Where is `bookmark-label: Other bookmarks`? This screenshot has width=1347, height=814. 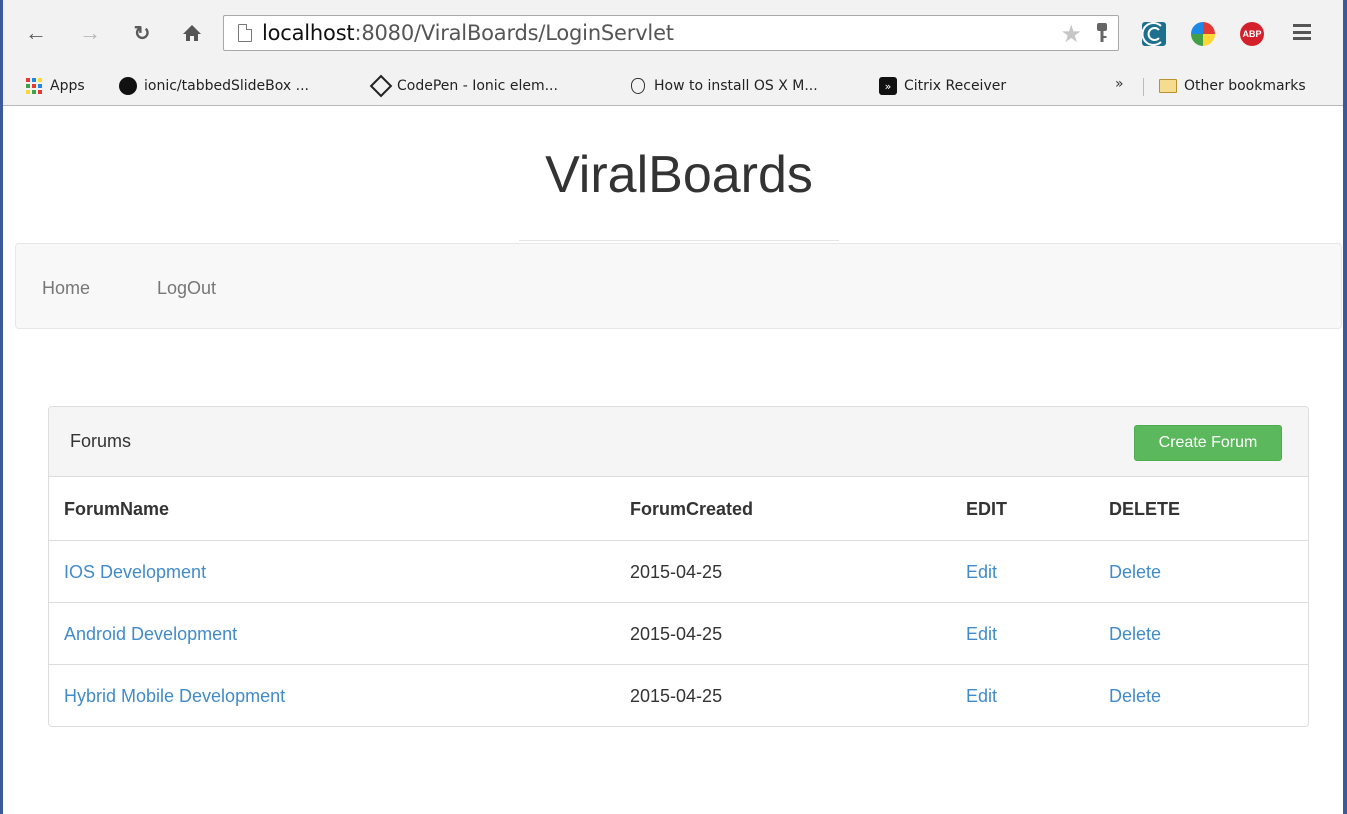 bookmark-label: Other bookmarks is located at coordinates (1245, 86).